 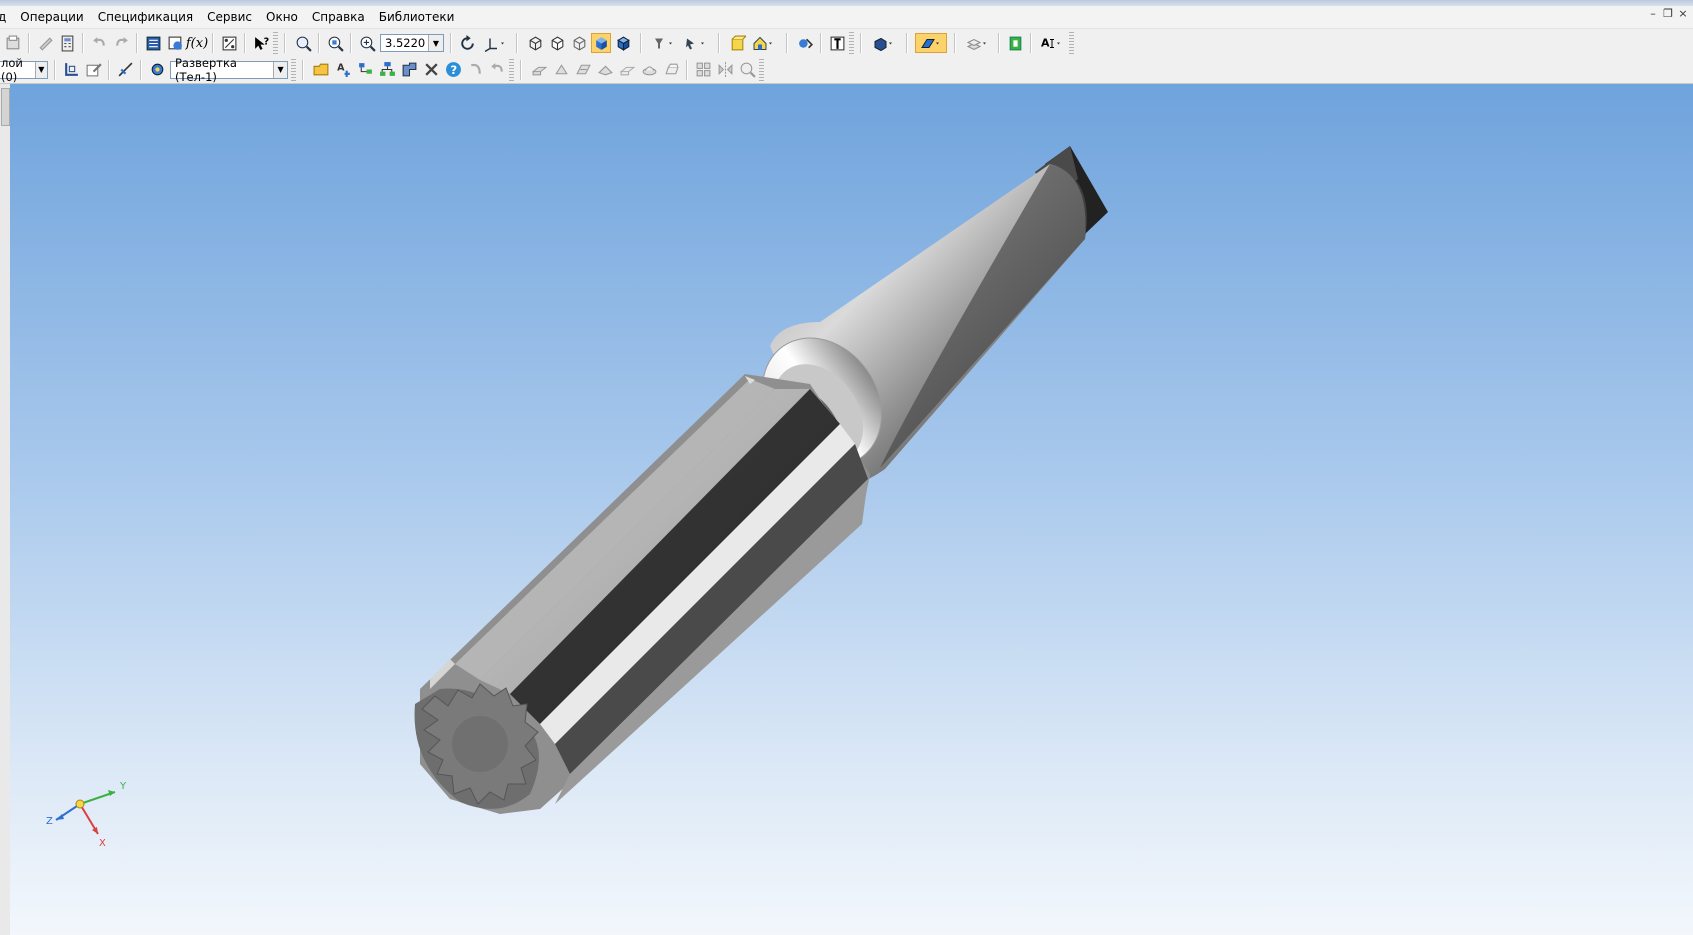 What do you see at coordinates (338, 17) in the screenshot?
I see `menu-item-help: Справка` at bounding box center [338, 17].